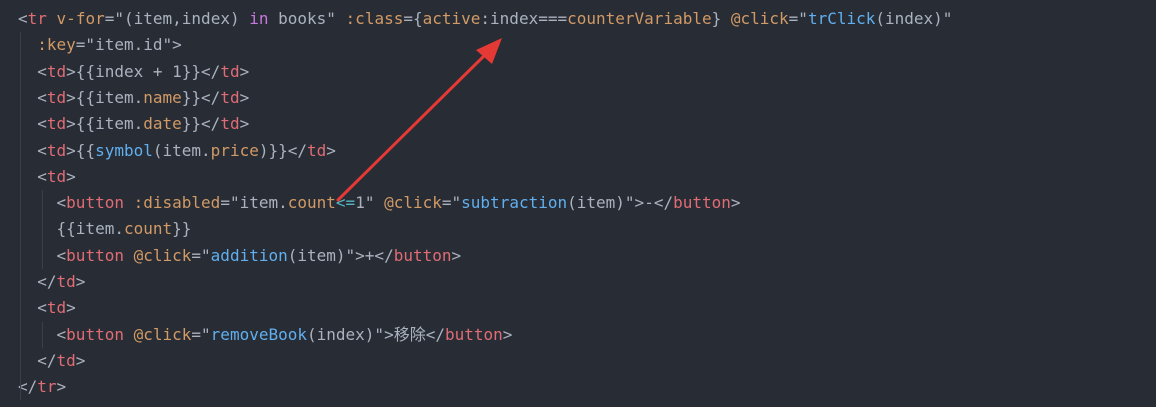  I want to click on code-token-punct: }, so click(721, 18).